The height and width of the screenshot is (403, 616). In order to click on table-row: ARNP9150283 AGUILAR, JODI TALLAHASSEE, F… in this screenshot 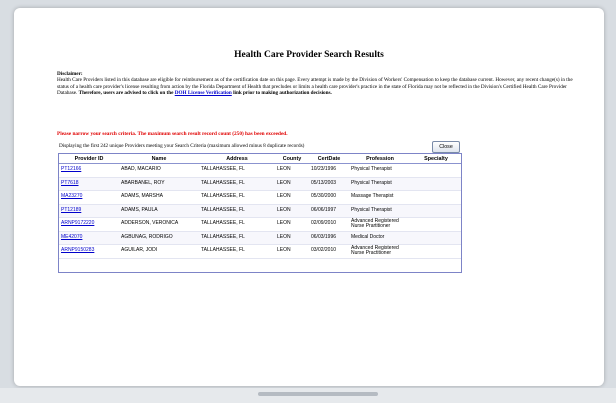, I will do `click(260, 251)`.